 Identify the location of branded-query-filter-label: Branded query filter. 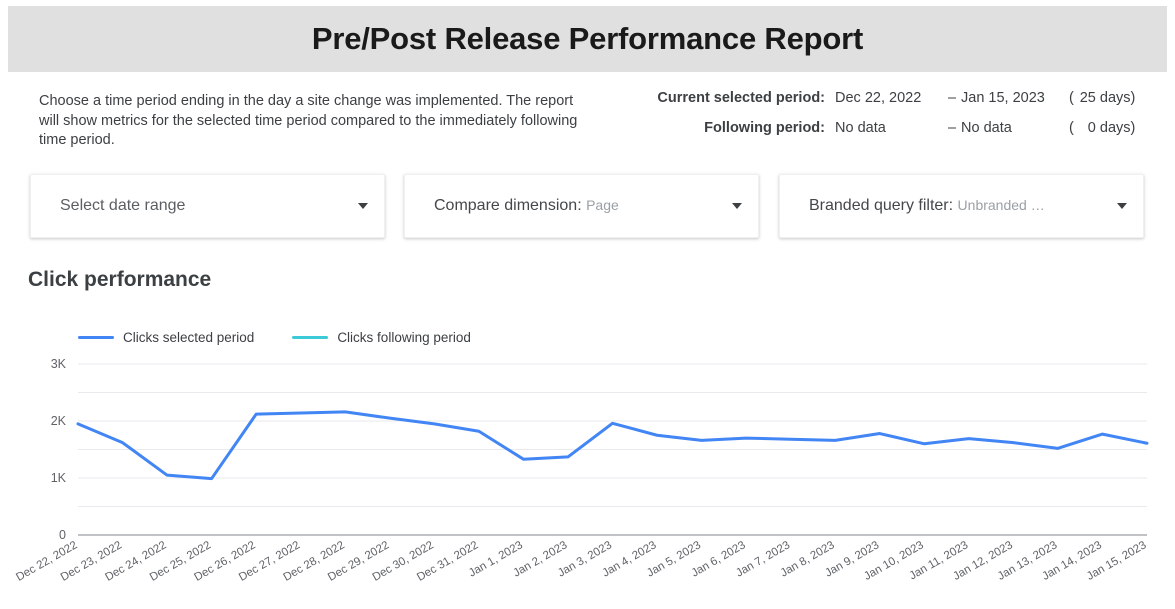
(879, 205).